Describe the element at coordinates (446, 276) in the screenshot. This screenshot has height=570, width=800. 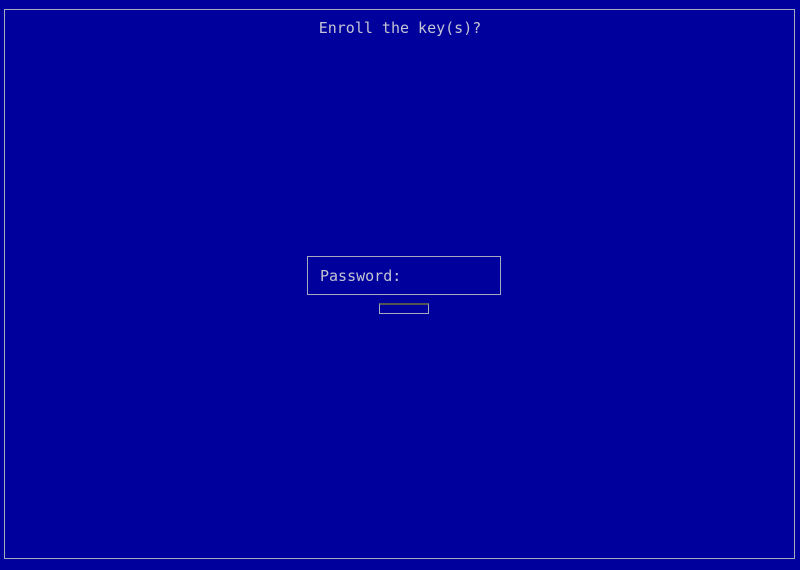
I see `password-input` at that location.